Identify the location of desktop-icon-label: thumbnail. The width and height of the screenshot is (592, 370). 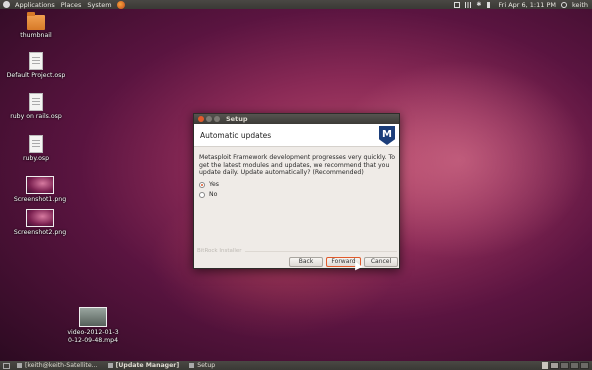
(36, 35).